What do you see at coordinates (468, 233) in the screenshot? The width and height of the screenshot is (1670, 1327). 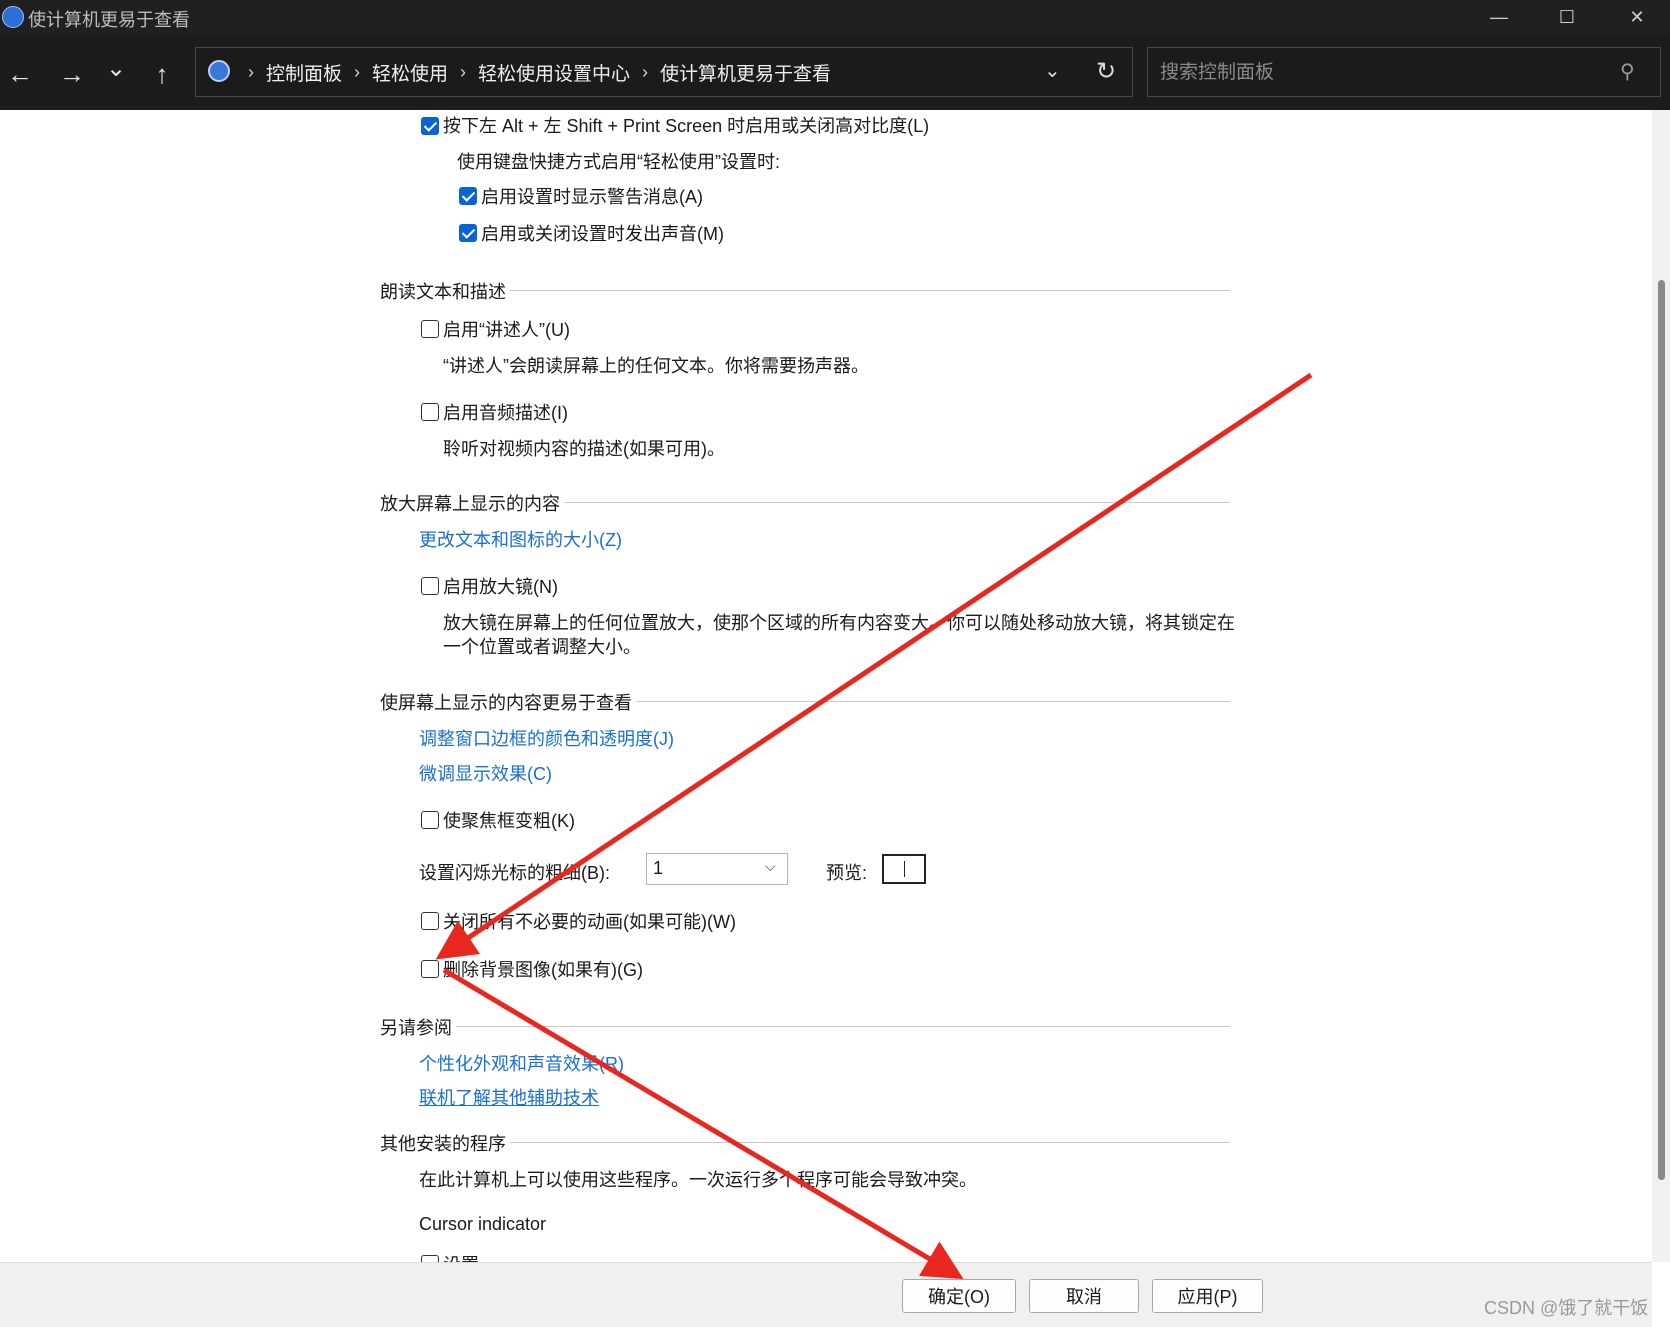 I see `sound-on-toggle-checkbox` at bounding box center [468, 233].